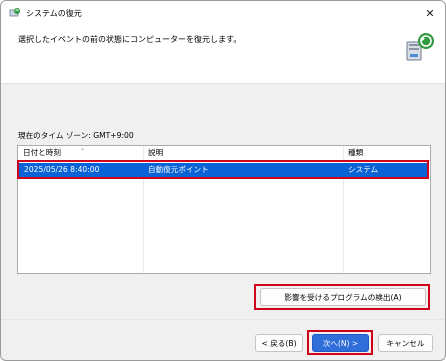 This screenshot has width=446, height=361. Describe the element at coordinates (223, 169) in the screenshot. I see `highlight-selected-row` at that location.